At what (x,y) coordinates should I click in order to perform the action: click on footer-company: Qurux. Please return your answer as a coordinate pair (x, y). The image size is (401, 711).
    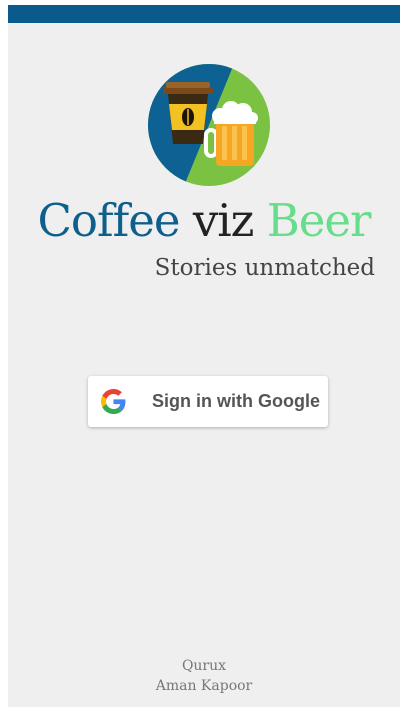
    Looking at the image, I should click on (204, 666).